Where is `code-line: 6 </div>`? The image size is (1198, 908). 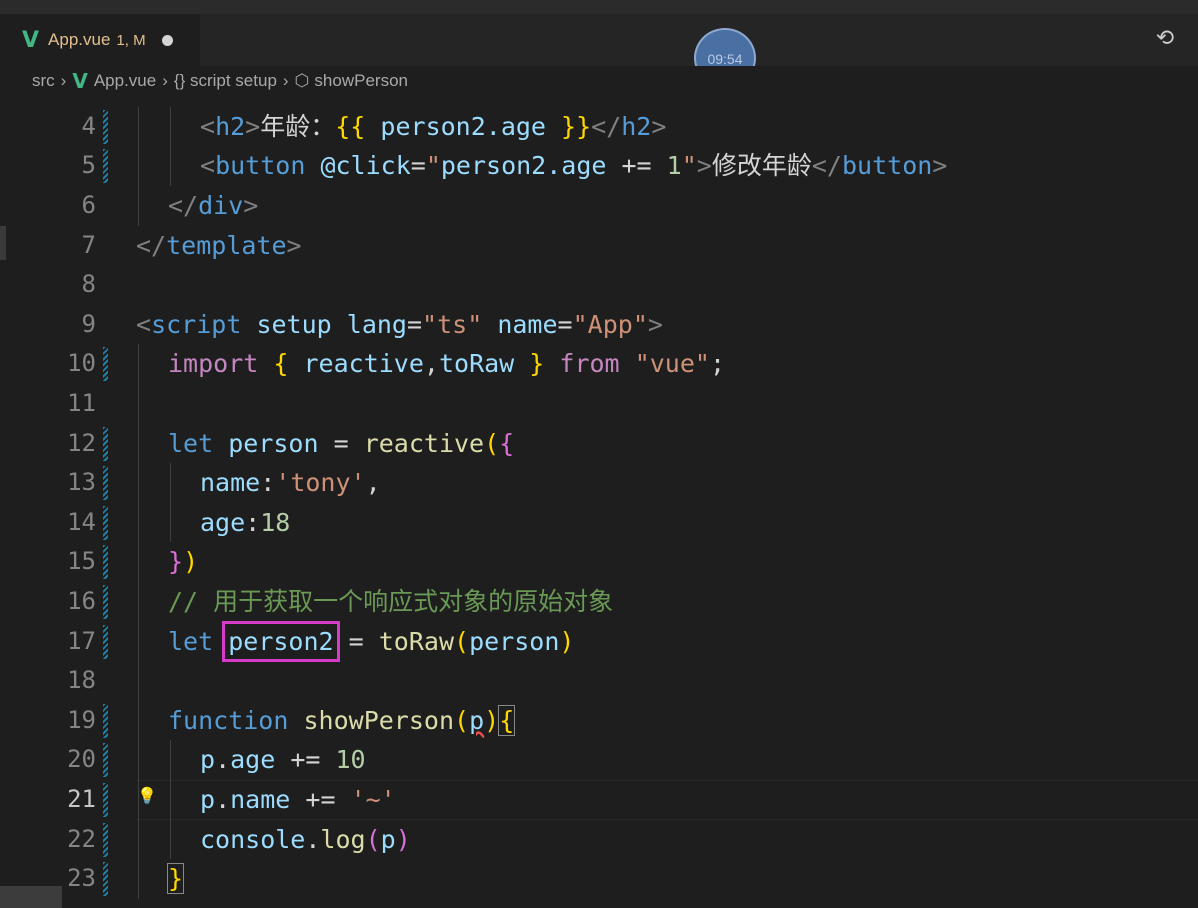 code-line: 6 </div> is located at coordinates (599, 206).